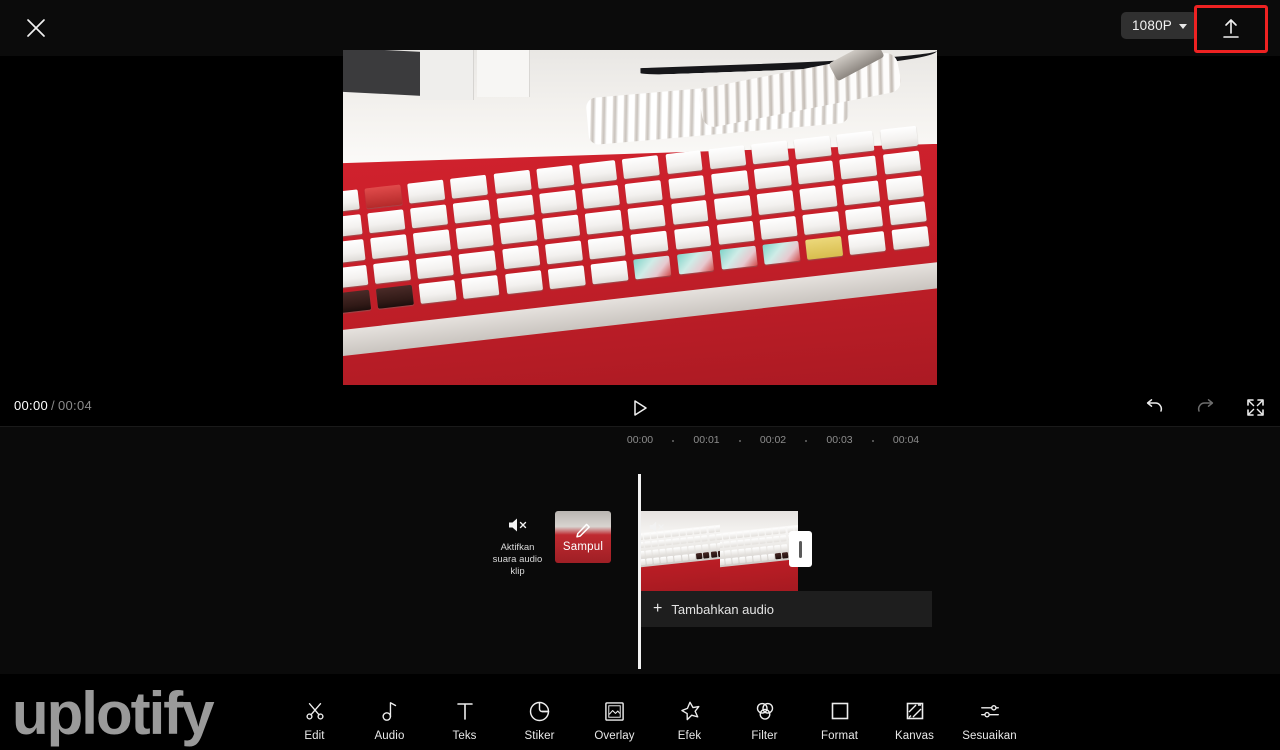  Describe the element at coordinates (914, 721) in the screenshot. I see `tool-kanvas: Kanvas` at that location.